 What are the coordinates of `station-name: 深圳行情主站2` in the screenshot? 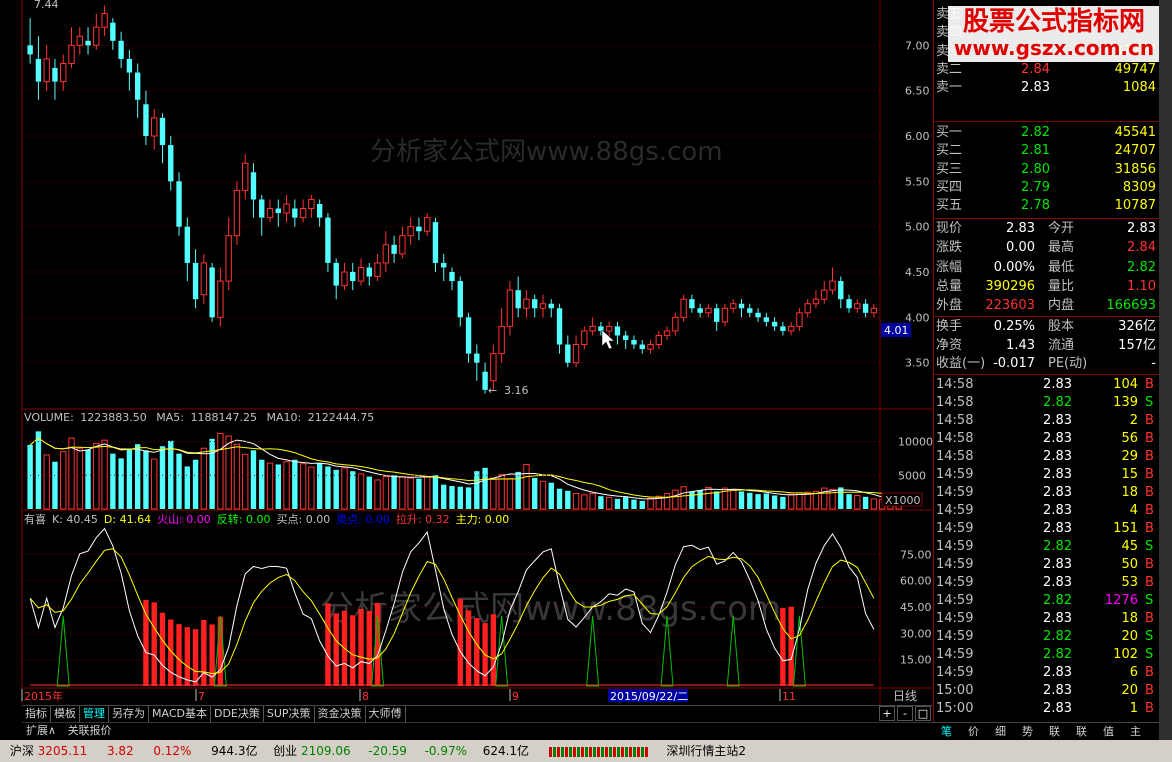 It's located at (706, 751).